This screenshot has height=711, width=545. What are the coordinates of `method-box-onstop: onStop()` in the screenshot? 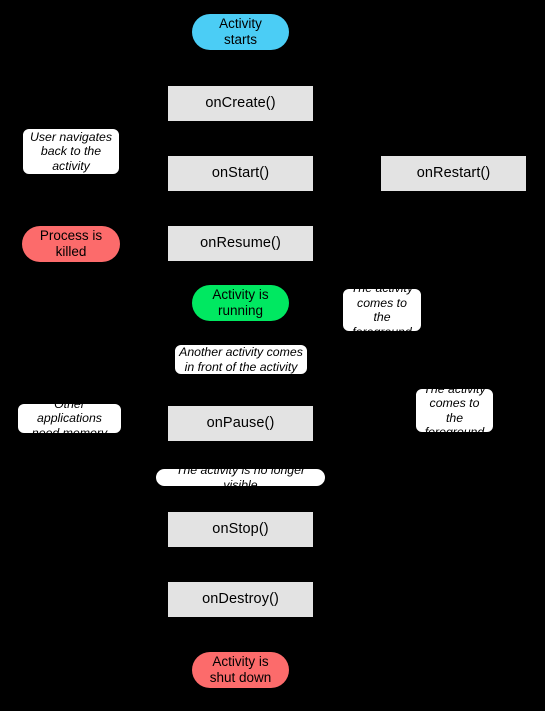 It's located at (240, 529).